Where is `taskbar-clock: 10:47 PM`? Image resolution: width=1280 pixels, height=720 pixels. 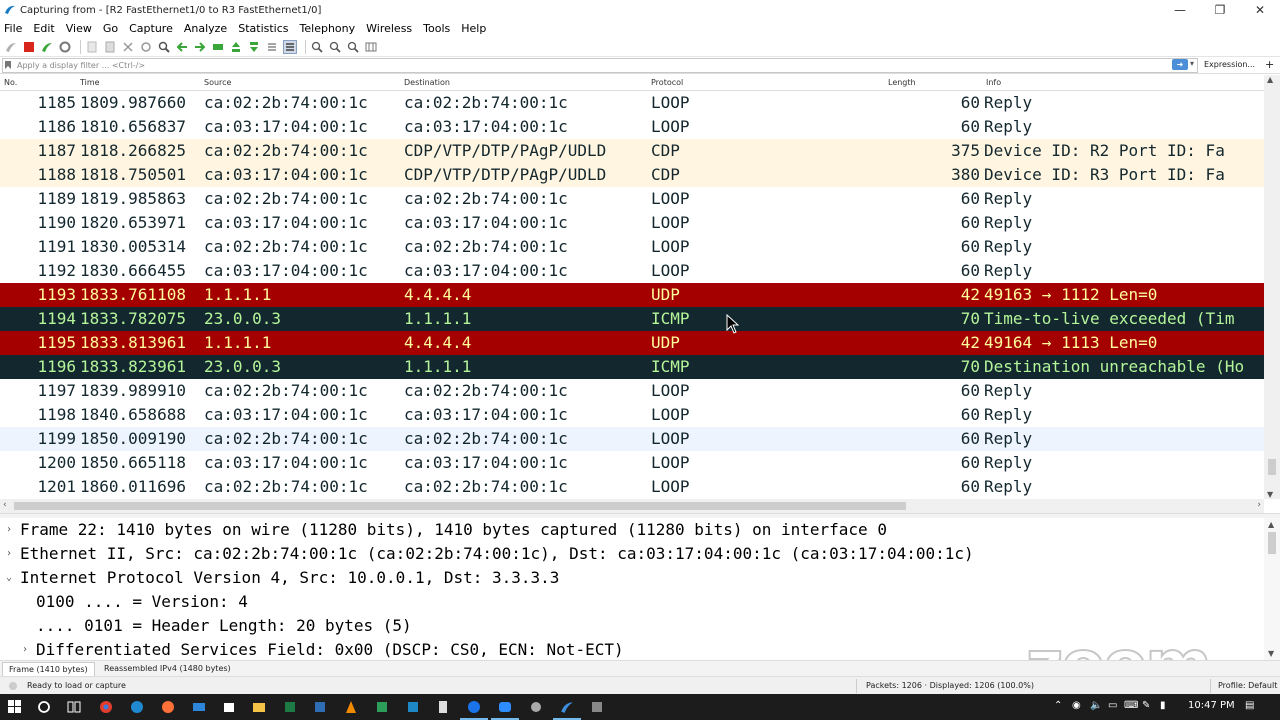
taskbar-clock: 10:47 PM is located at coordinates (1211, 705).